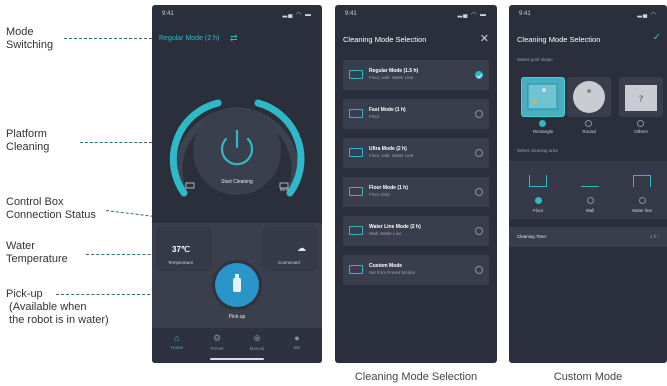 This screenshot has width=667, height=386. I want to click on area-radio-selected, so click(538, 200).